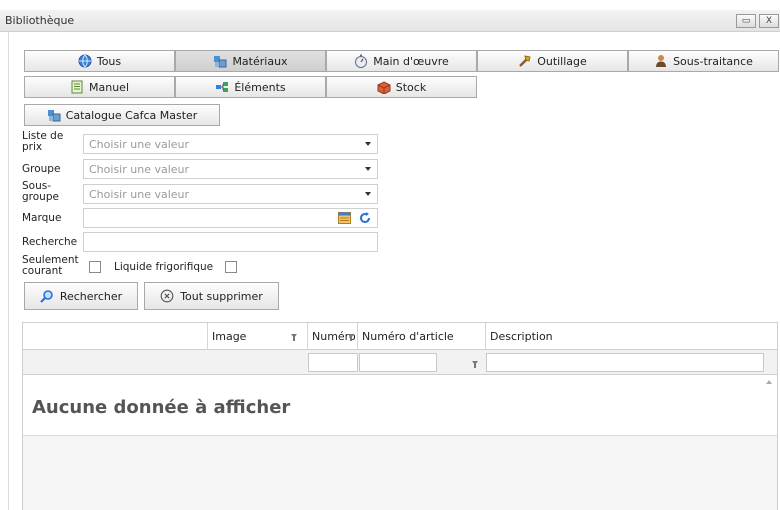 Image resolution: width=780 pixels, height=510 pixels. Describe the element at coordinates (222, 87) in the screenshot. I see `elements-icon` at that location.